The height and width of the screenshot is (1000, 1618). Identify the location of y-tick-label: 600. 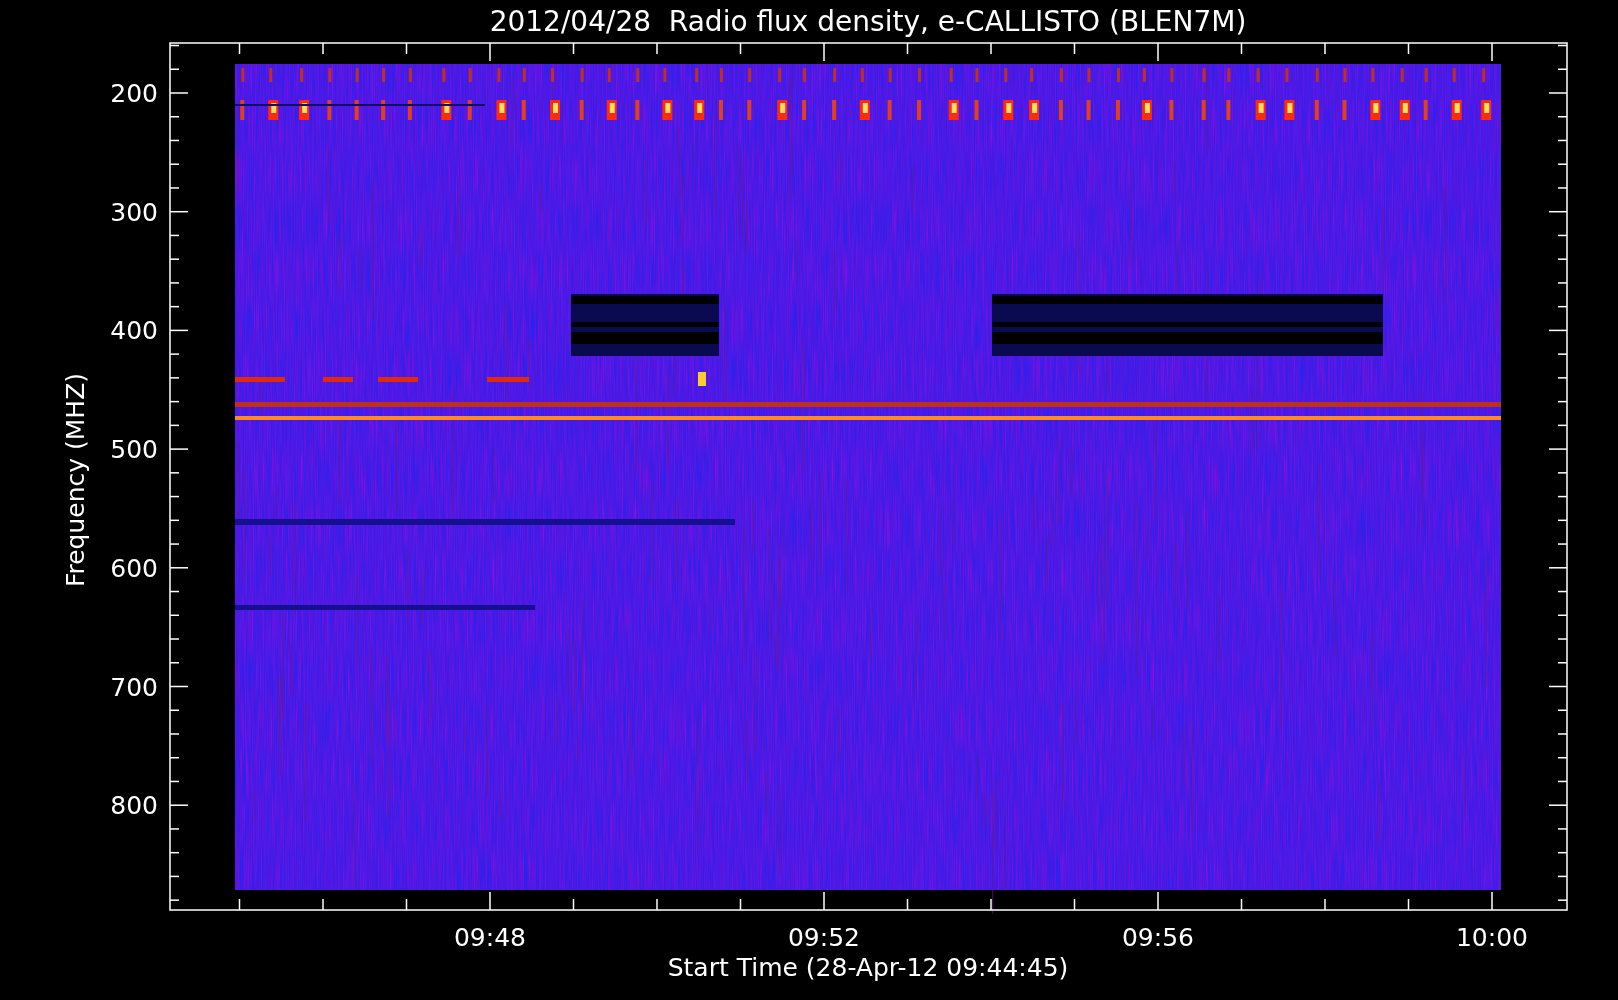
(134, 568).